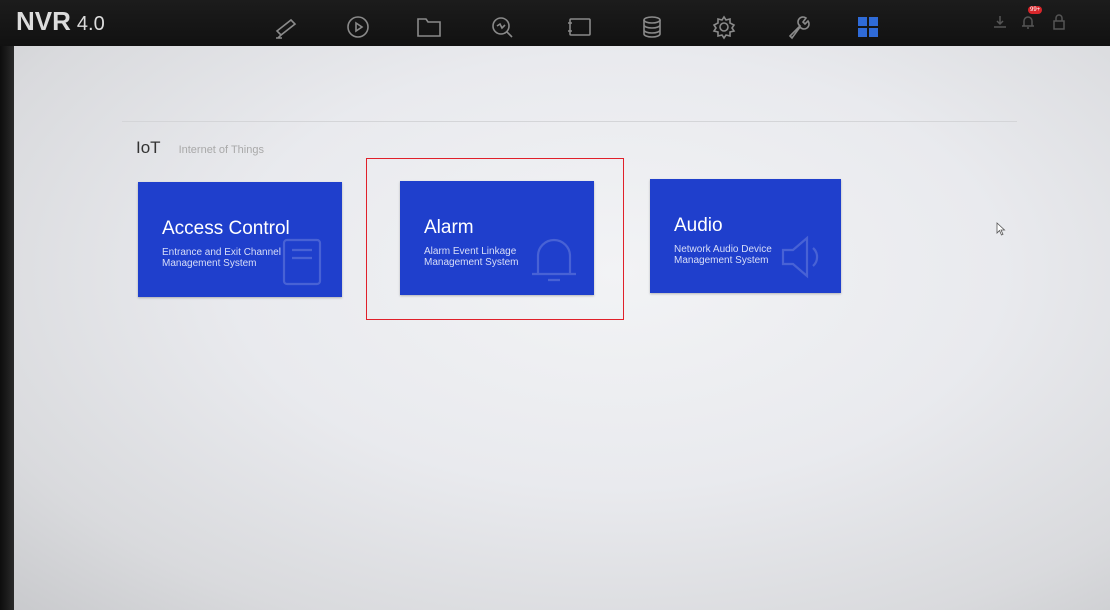  Describe the element at coordinates (1059, 24) in the screenshot. I see `lock-icon` at that location.